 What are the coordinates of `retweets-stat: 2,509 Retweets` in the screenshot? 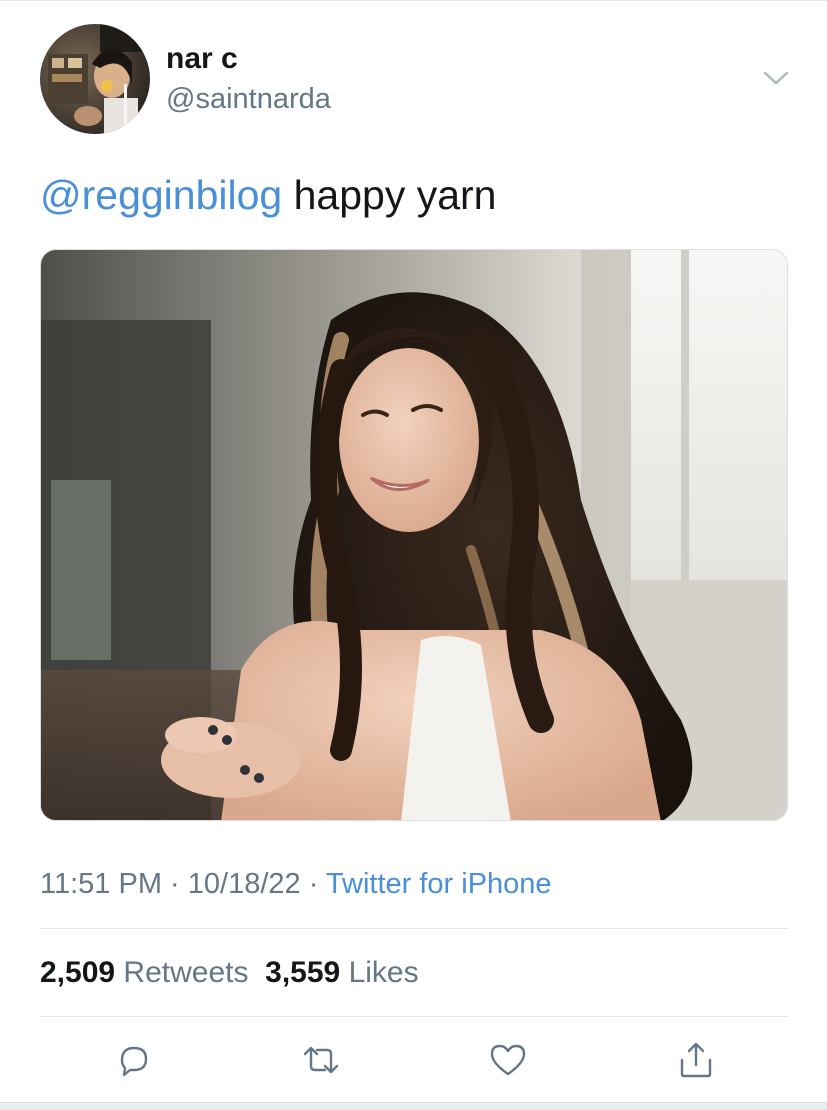 It's located at (144, 972).